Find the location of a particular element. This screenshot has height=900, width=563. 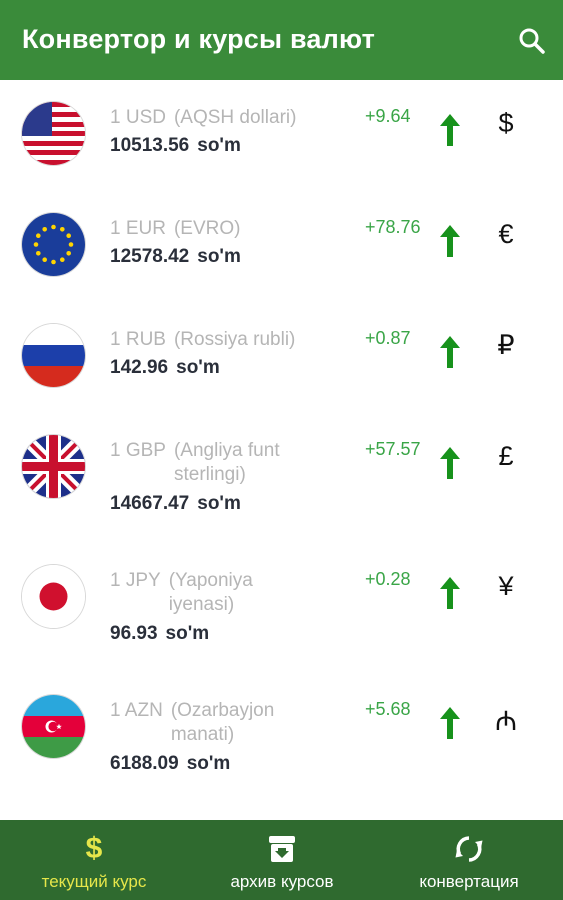

currency-name: 1 RUB (Rossiya rubli) is located at coordinates (222, 340).